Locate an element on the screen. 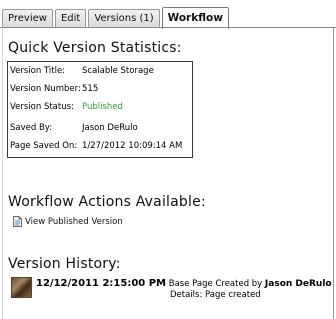 This screenshot has height=319, width=336. stats-row-status: Version Status: Published is located at coordinates (66, 107).